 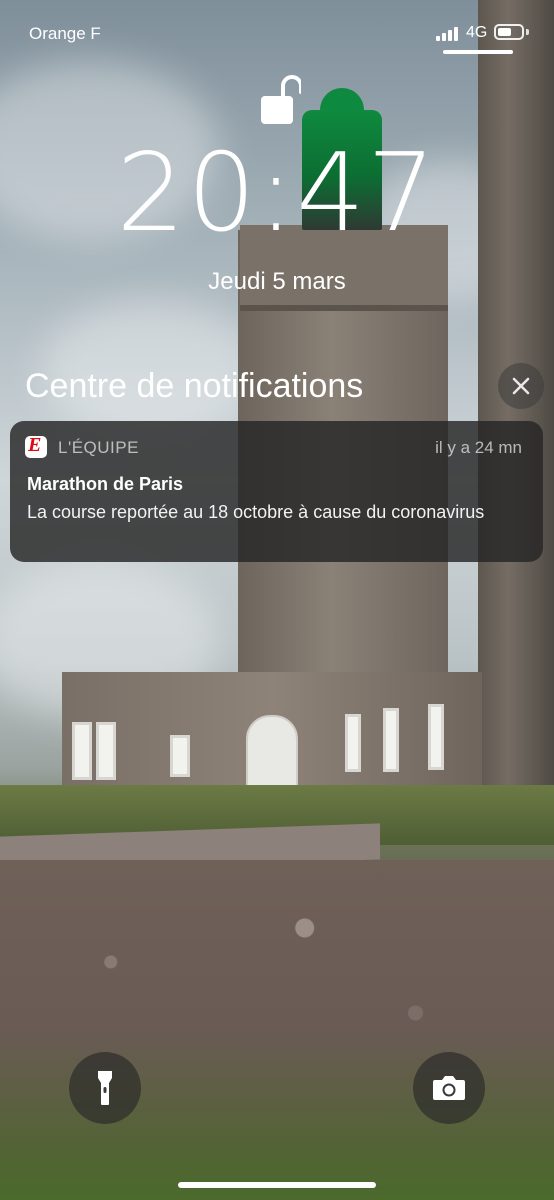 I want to click on carrier-name: Orange F, so click(x=65, y=33).